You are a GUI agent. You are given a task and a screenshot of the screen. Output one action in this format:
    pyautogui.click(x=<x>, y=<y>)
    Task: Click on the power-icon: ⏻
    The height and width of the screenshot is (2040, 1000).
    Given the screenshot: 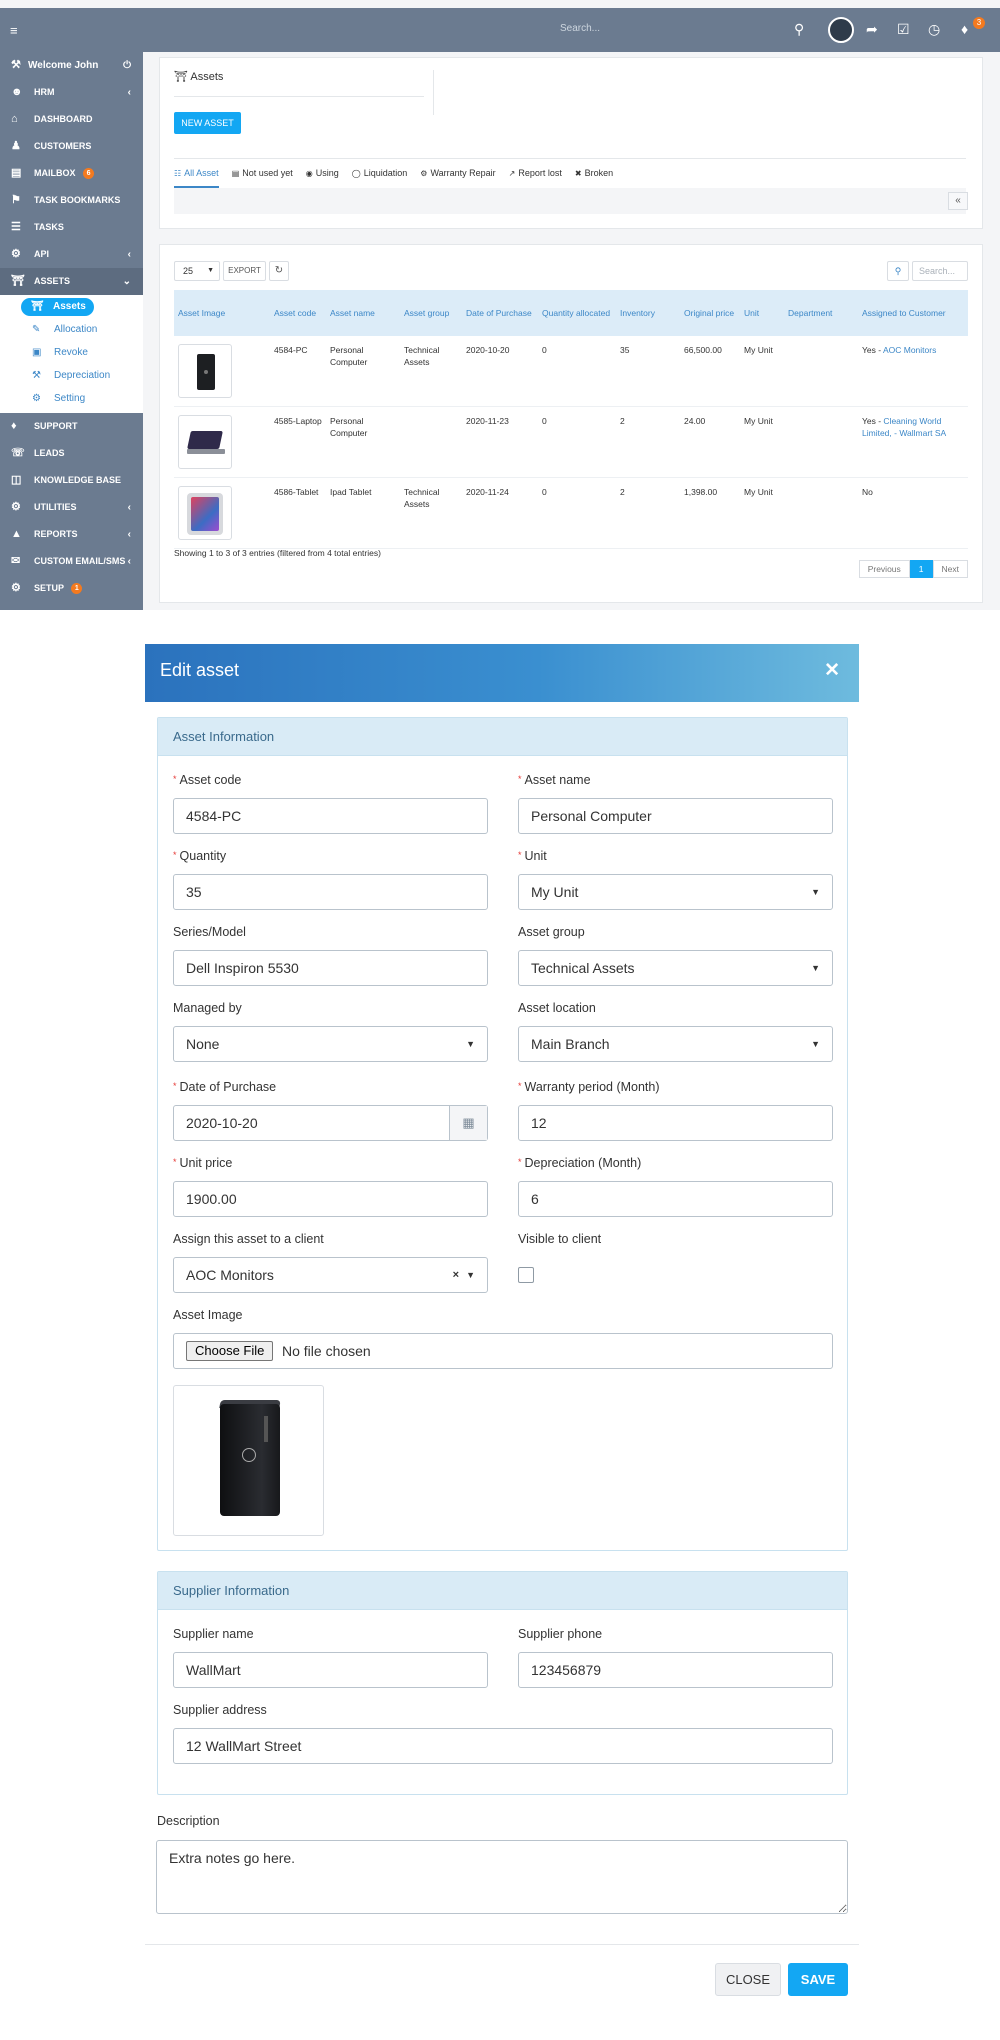 What is the action you would take?
    pyautogui.click(x=127, y=65)
    